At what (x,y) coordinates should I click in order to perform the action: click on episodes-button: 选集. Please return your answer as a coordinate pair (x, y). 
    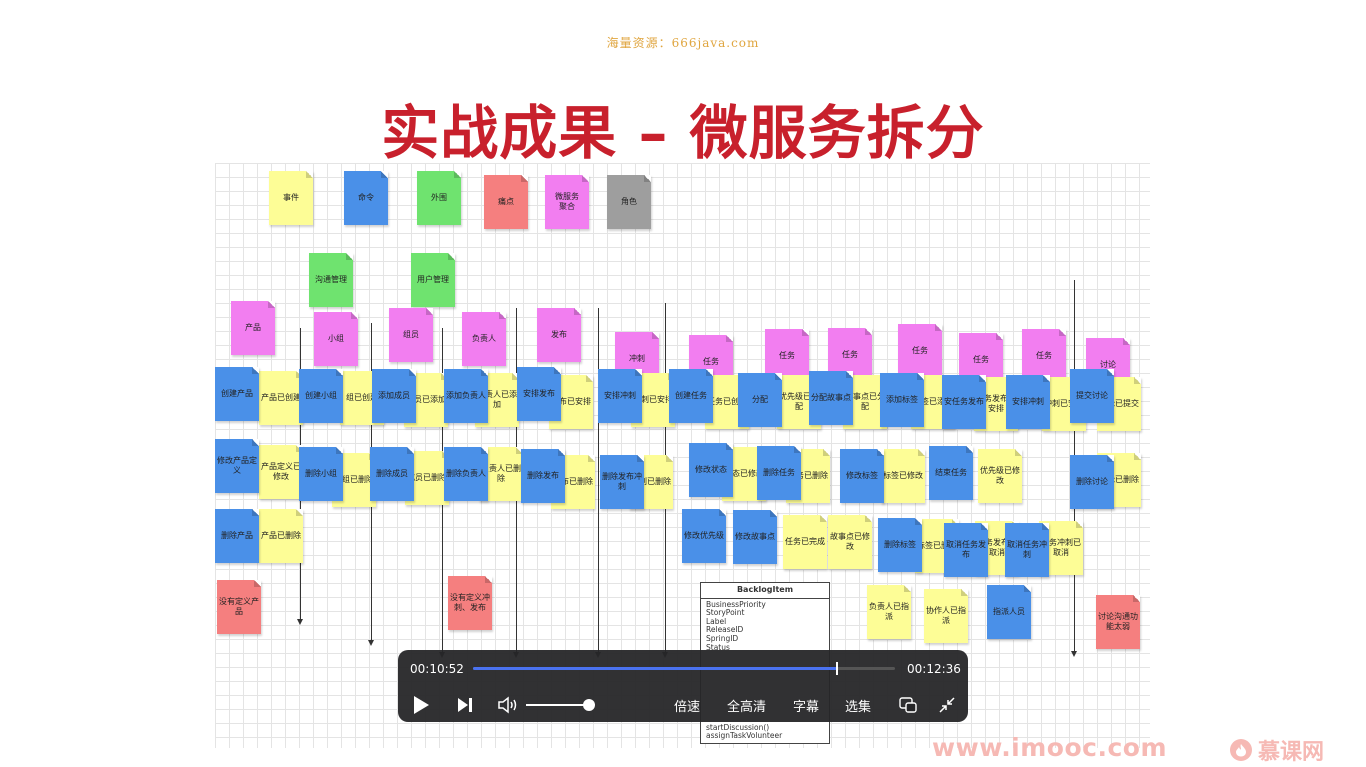
    Looking at the image, I should click on (858, 705).